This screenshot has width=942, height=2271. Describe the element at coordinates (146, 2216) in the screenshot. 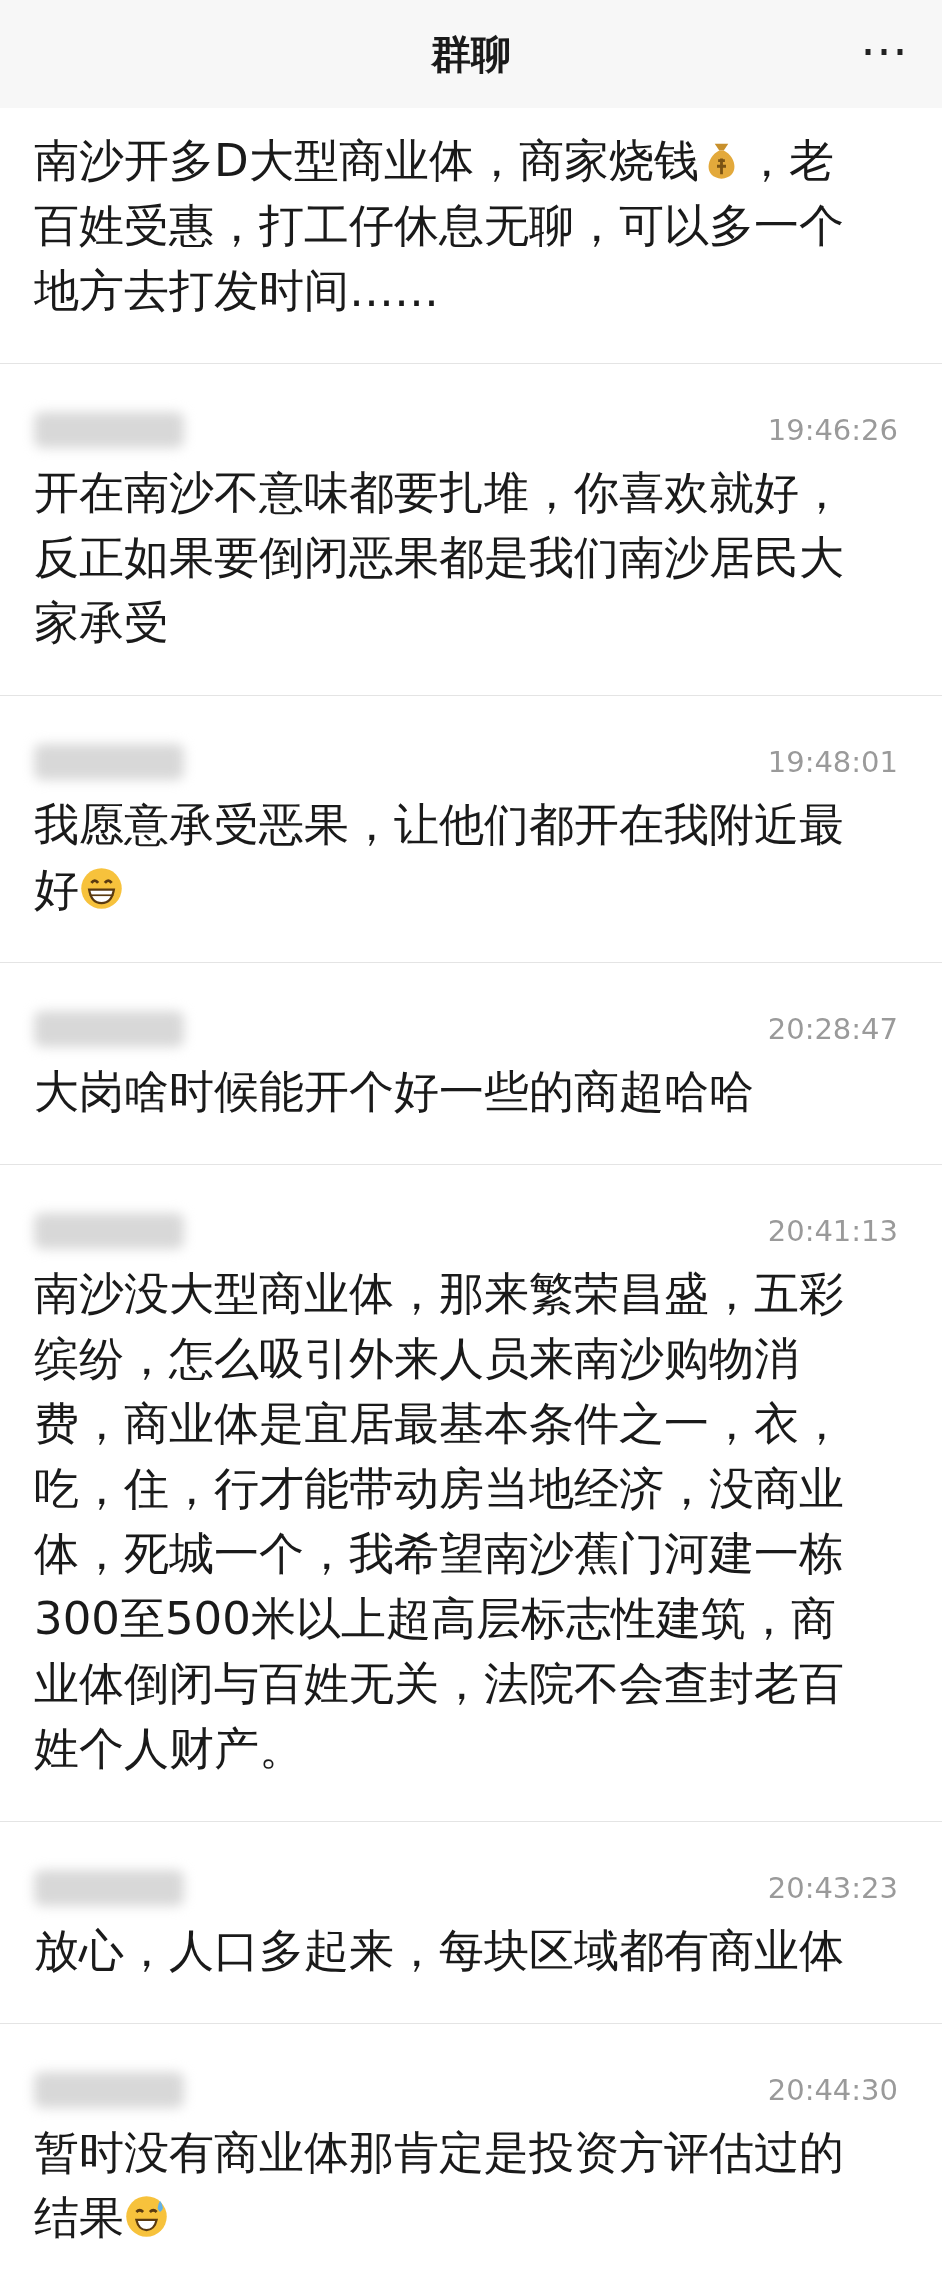

I see `sweat-smile-icon` at that location.